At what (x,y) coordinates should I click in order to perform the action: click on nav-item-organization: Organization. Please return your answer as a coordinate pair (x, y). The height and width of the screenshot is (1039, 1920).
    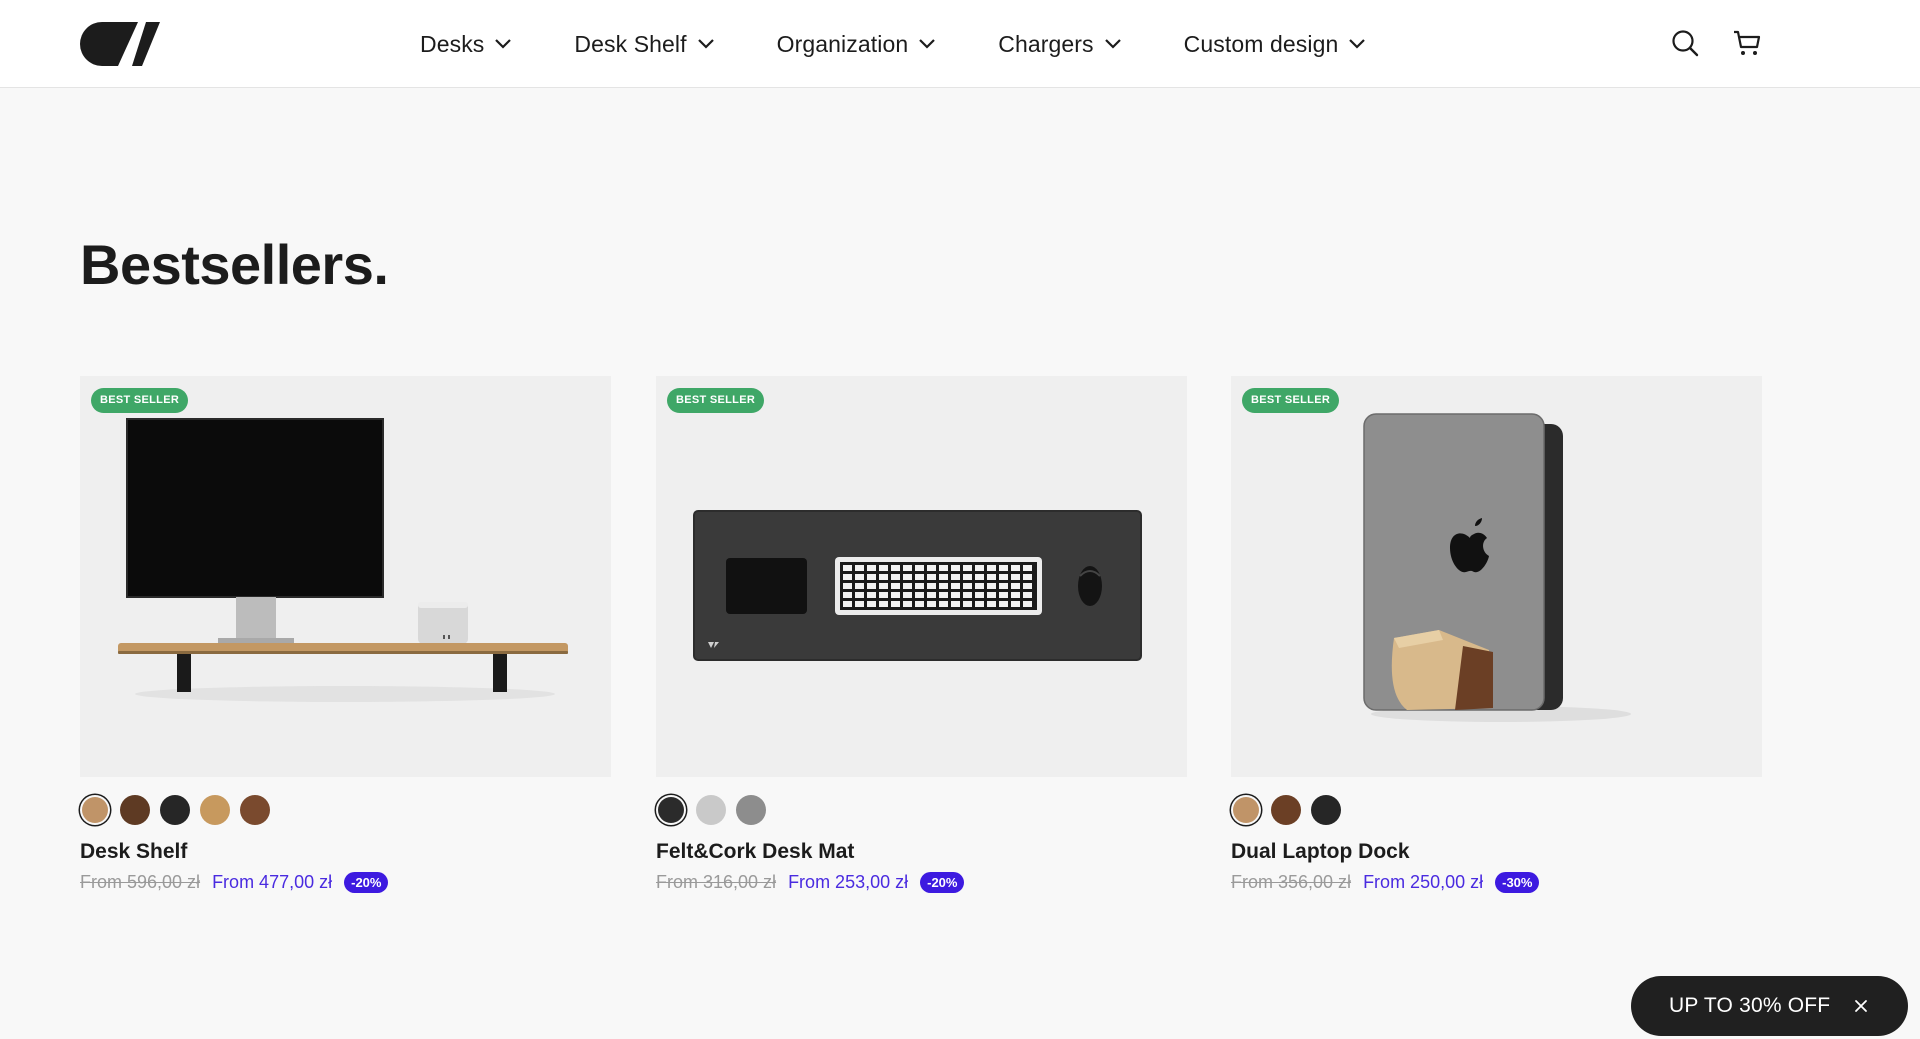
    Looking at the image, I should click on (857, 44).